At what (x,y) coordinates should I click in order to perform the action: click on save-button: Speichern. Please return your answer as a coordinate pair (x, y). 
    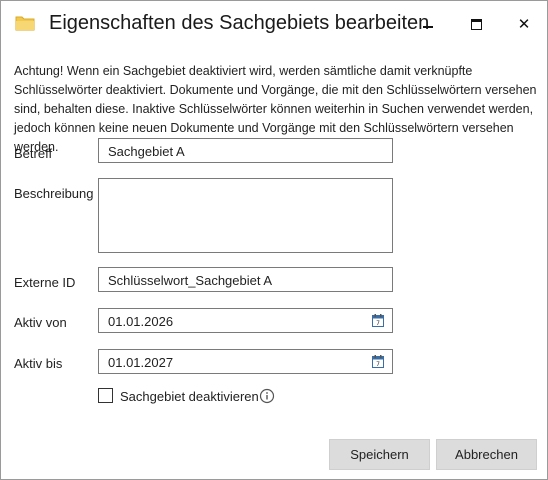
    Looking at the image, I should click on (379, 454).